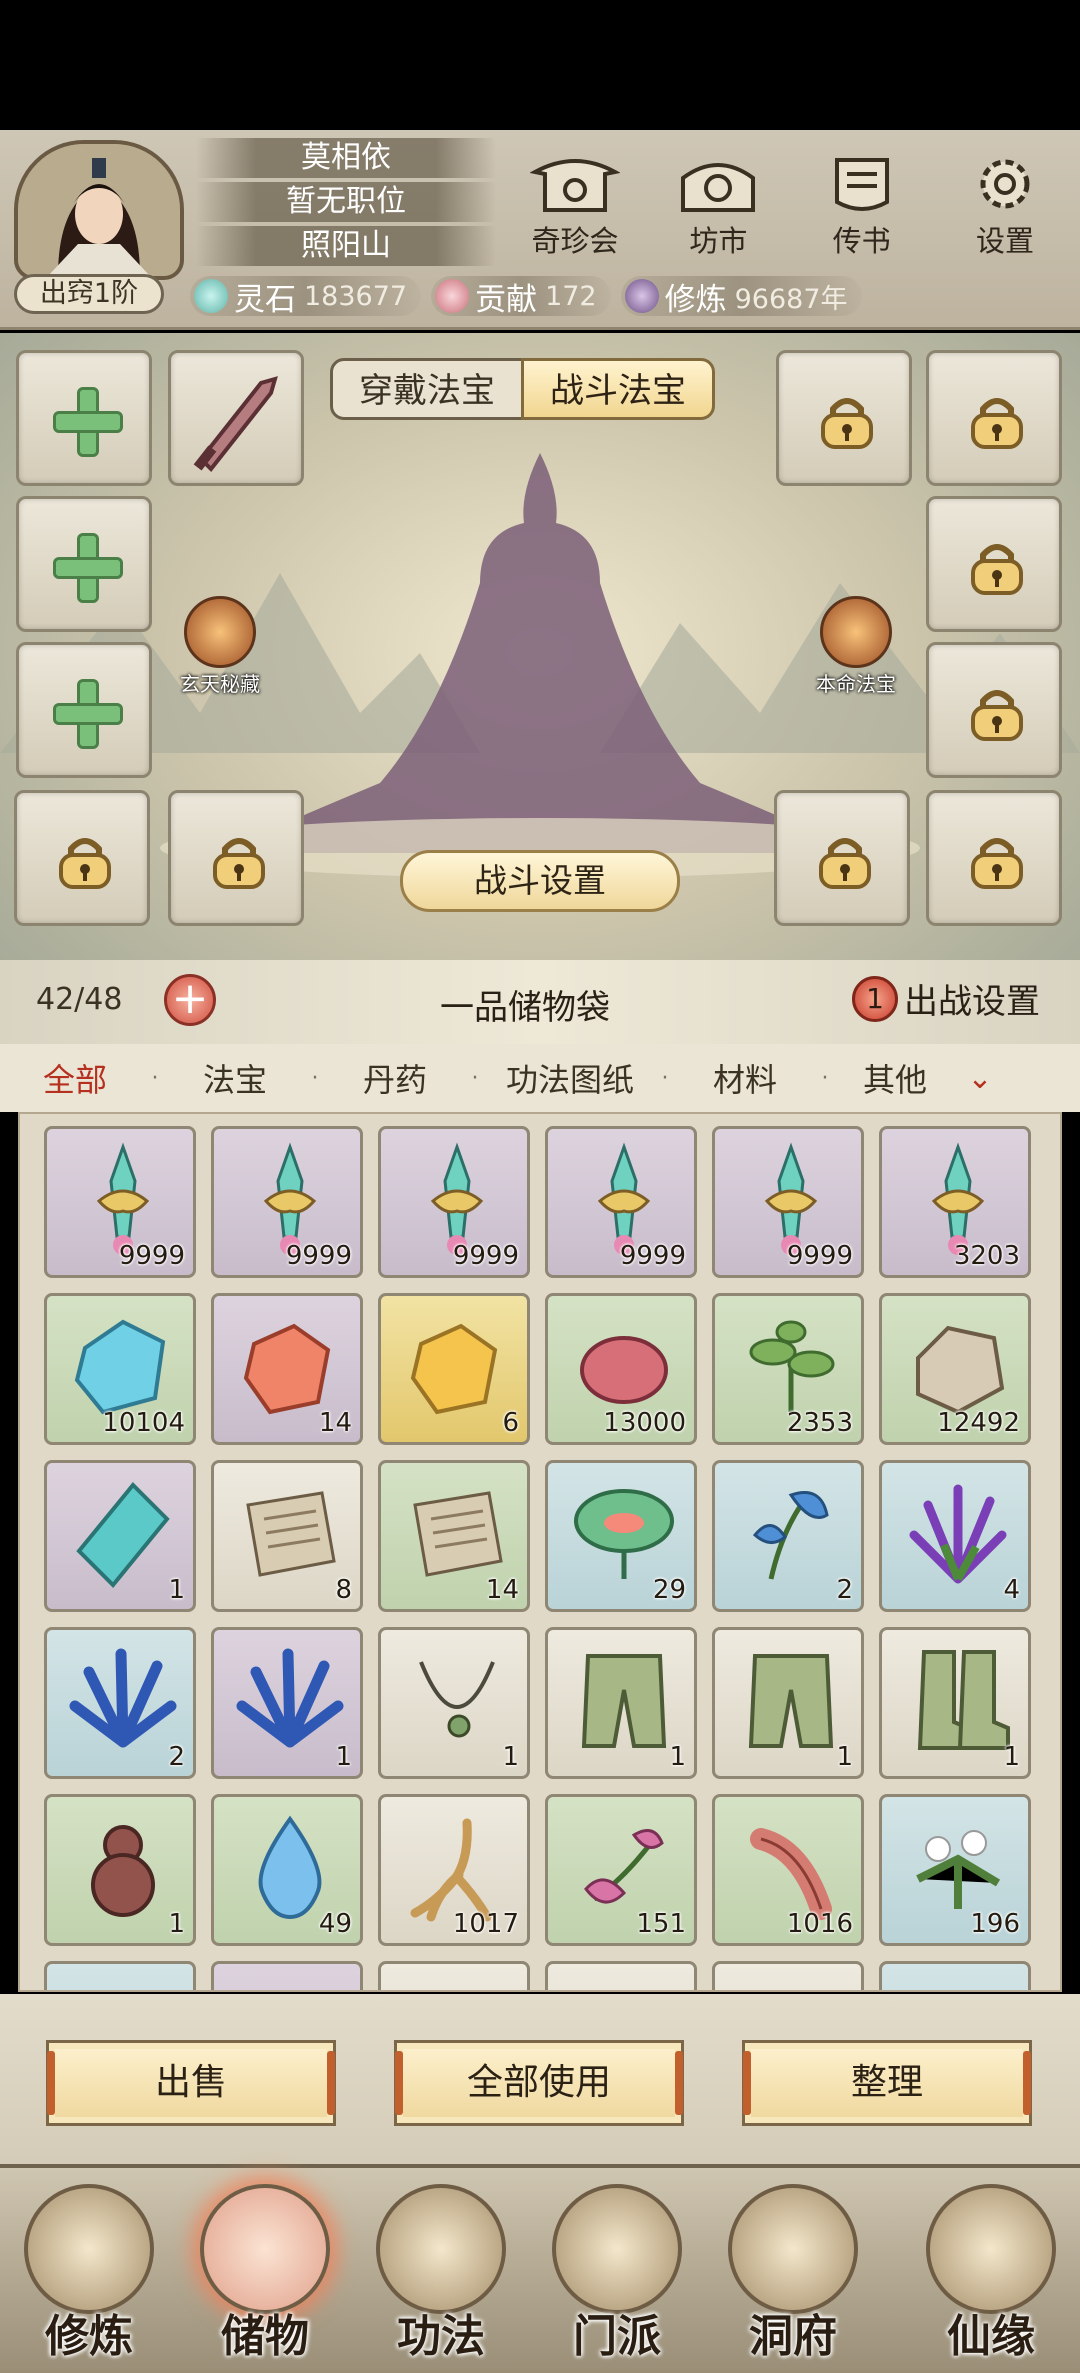 The image size is (1080, 2373). Describe the element at coordinates (793, 2274) in the screenshot. I see `nav-cave: 洞府` at that location.